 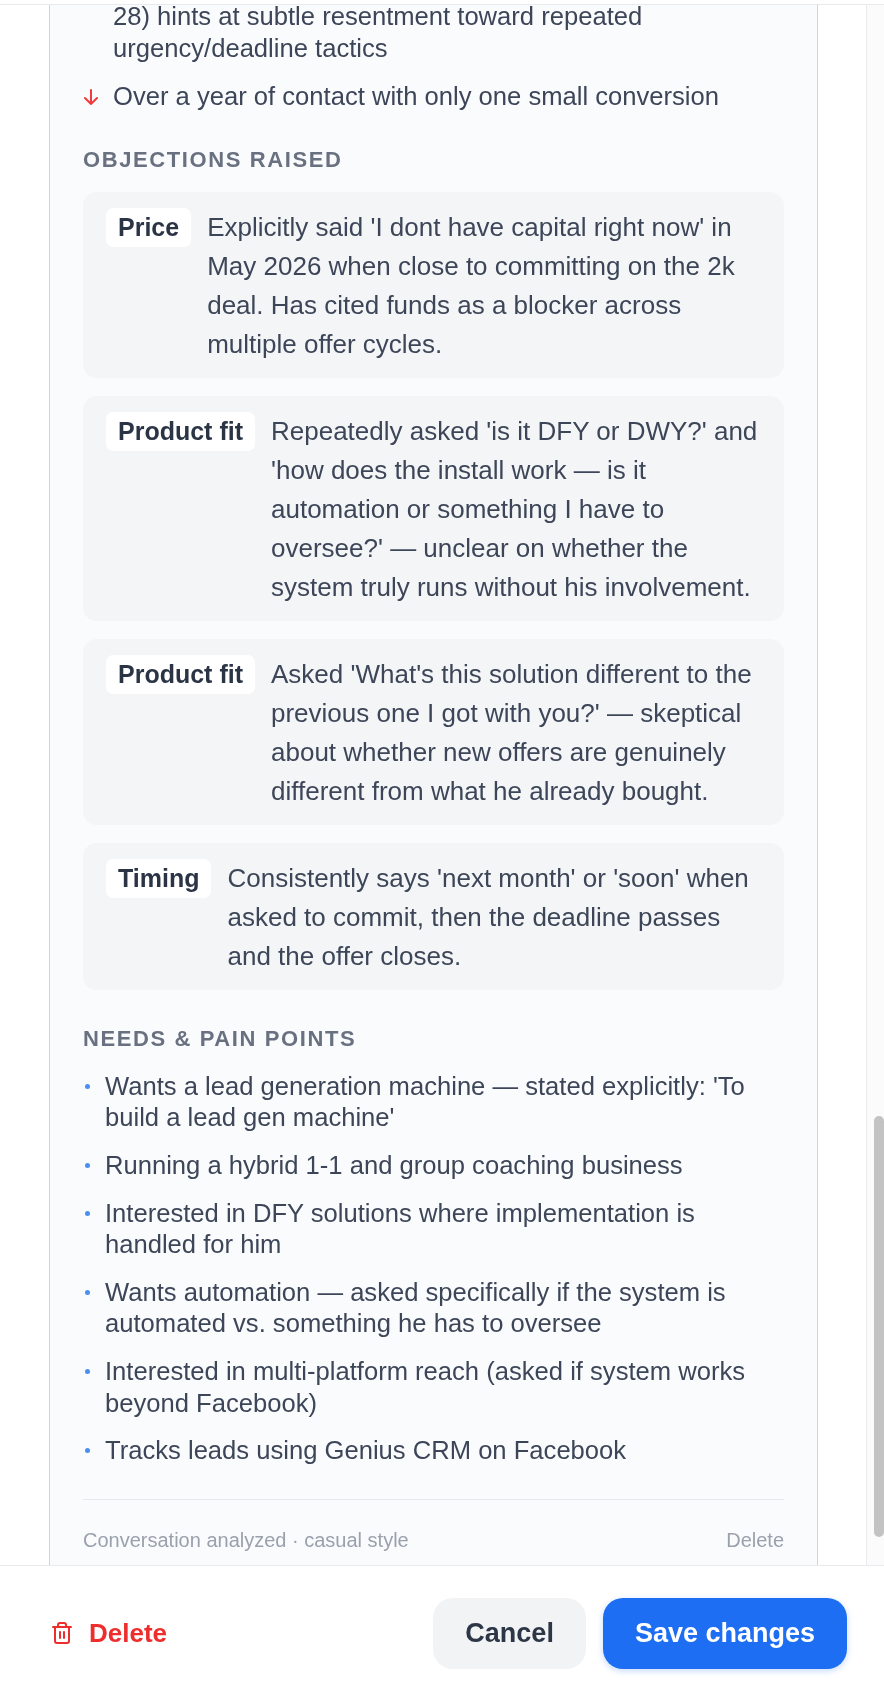 What do you see at coordinates (149, 227) in the screenshot?
I see `objection-type-tag: Price` at bounding box center [149, 227].